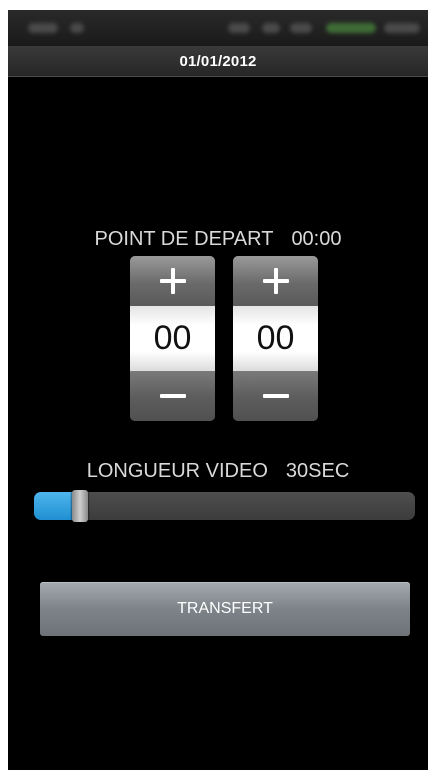 The height and width of the screenshot is (776, 436). What do you see at coordinates (80, 506) in the screenshot?
I see `slider-thumb` at bounding box center [80, 506].